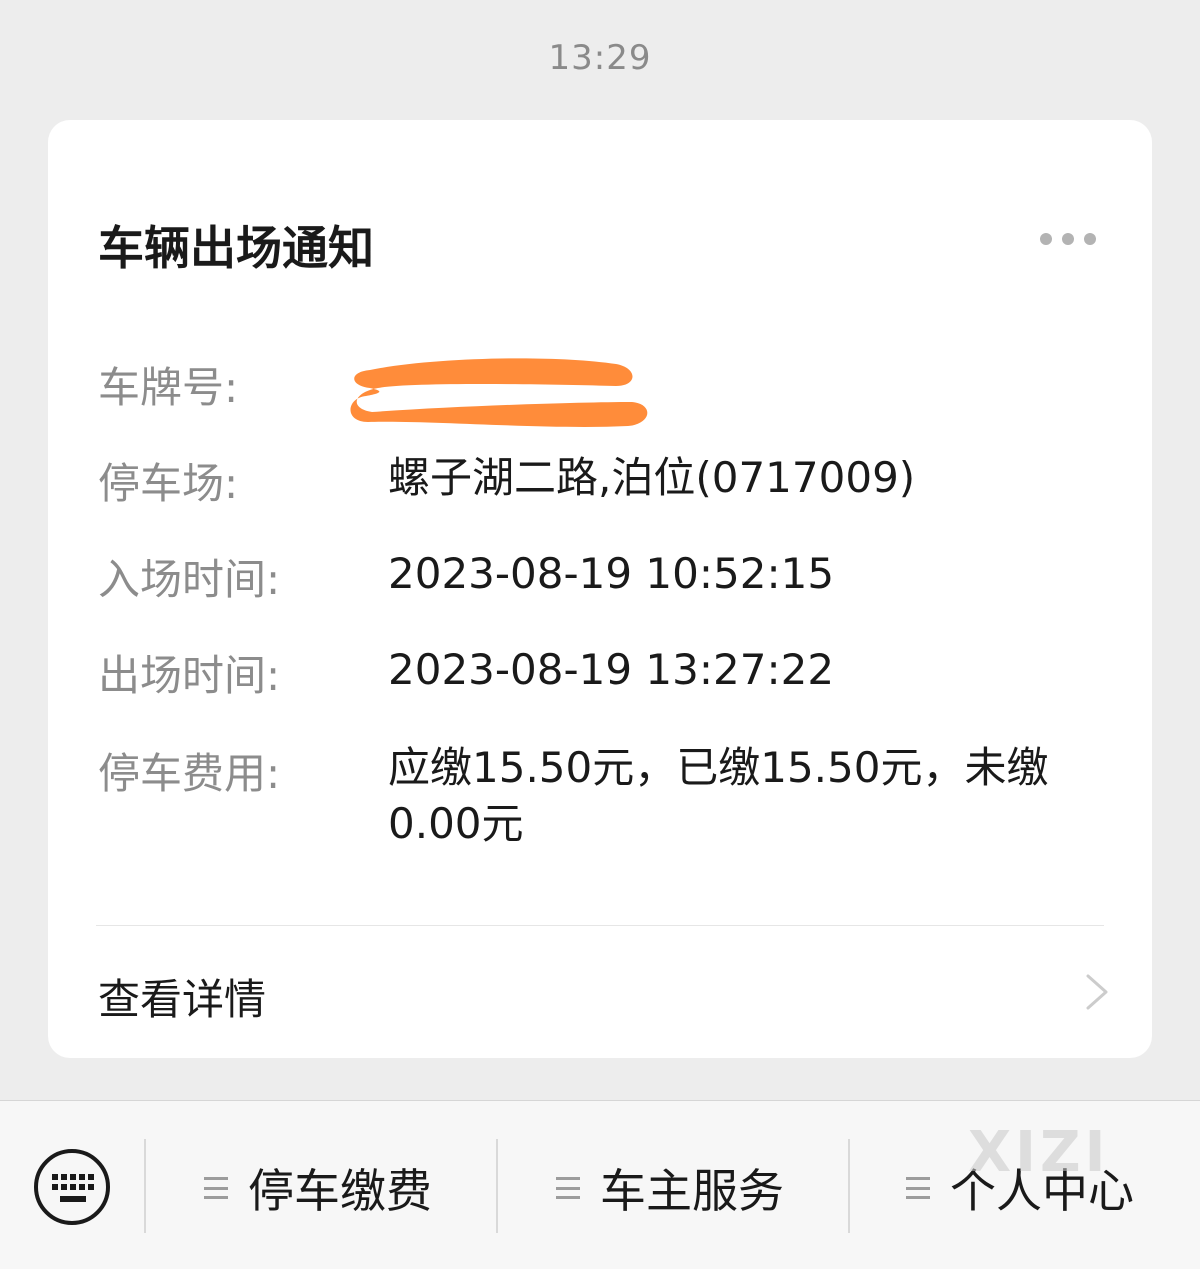 The image size is (1200, 1269). I want to click on parking-fee-value: 应缴15.50元，已缴15.50元，未缴0.00元, so click(718, 795).